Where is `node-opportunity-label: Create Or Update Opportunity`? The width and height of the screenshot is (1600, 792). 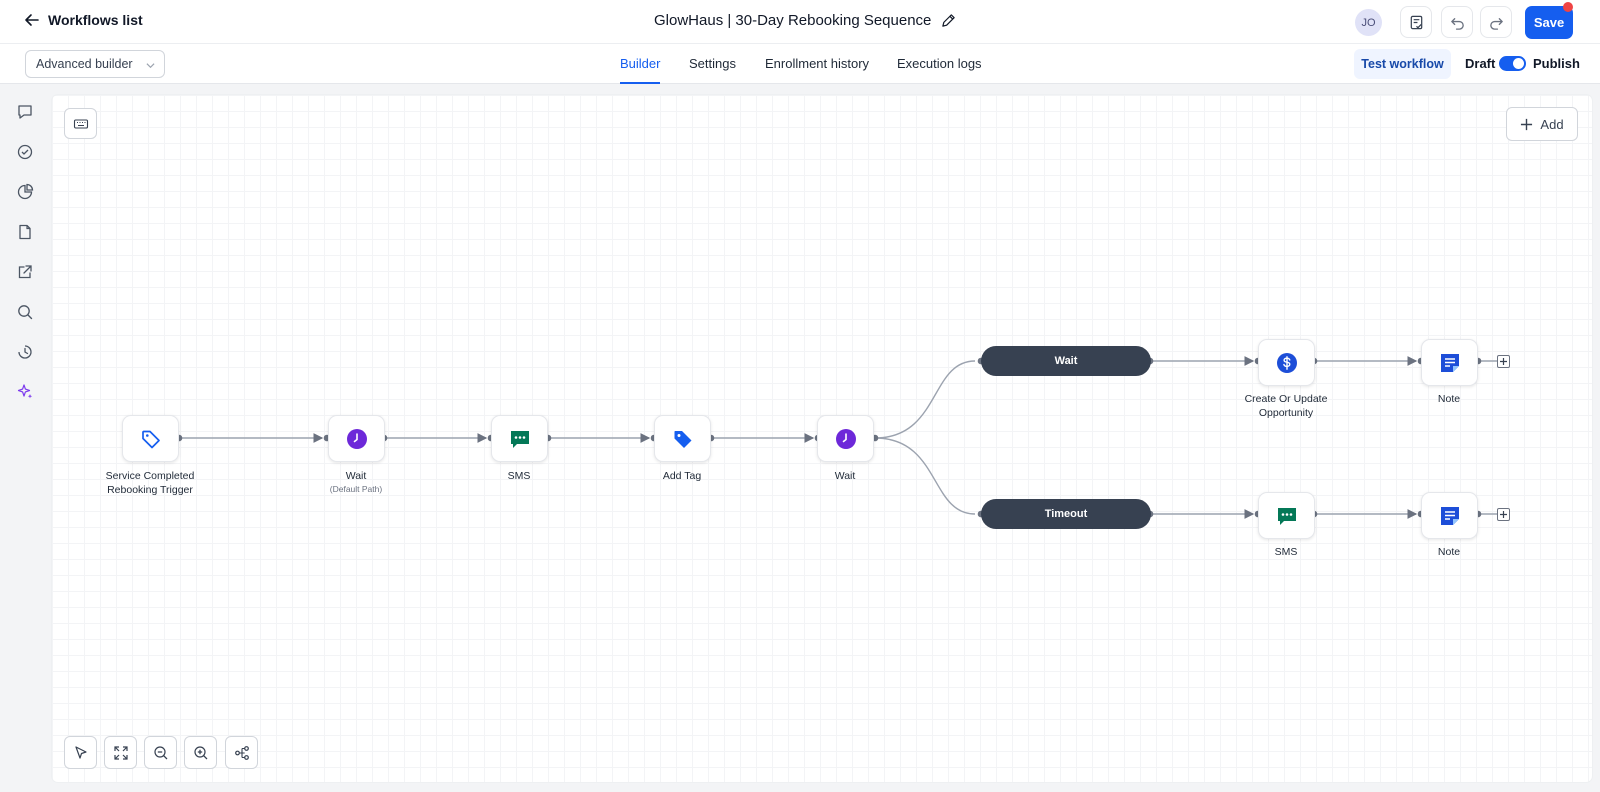
node-opportunity-label: Create Or Update Opportunity is located at coordinates (1286, 406).